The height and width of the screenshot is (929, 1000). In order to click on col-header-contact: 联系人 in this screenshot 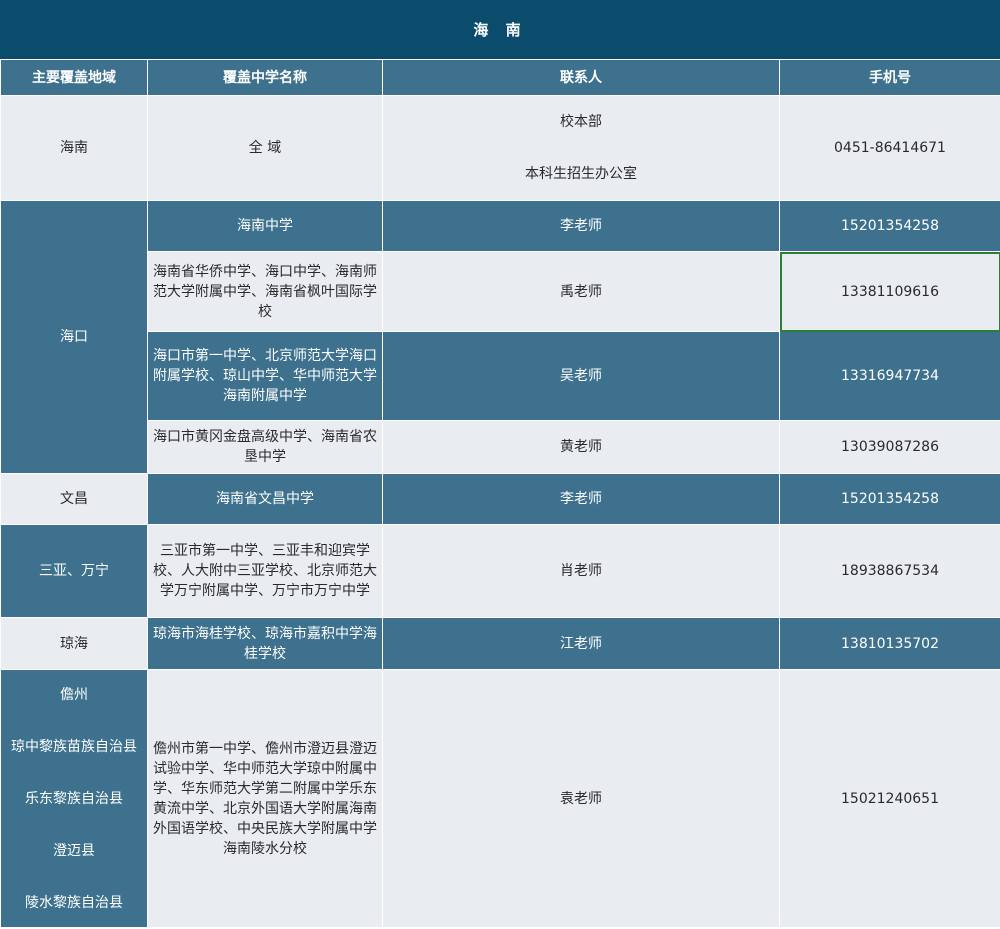, I will do `click(581, 77)`.